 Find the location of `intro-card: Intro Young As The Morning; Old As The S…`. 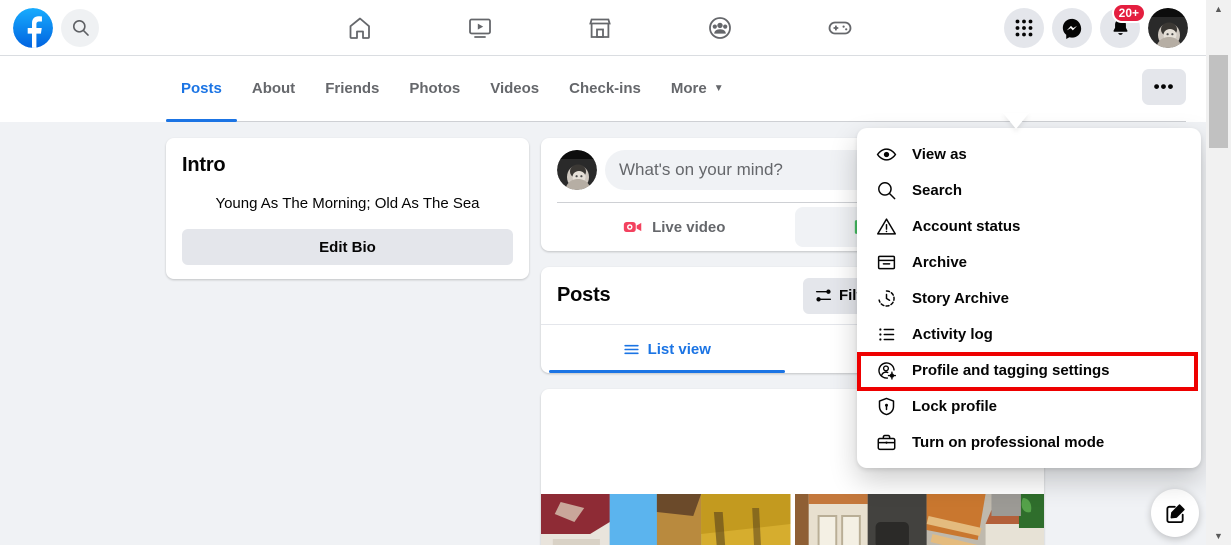

intro-card: Intro Young As The Morning; Old As The S… is located at coordinates (347, 208).